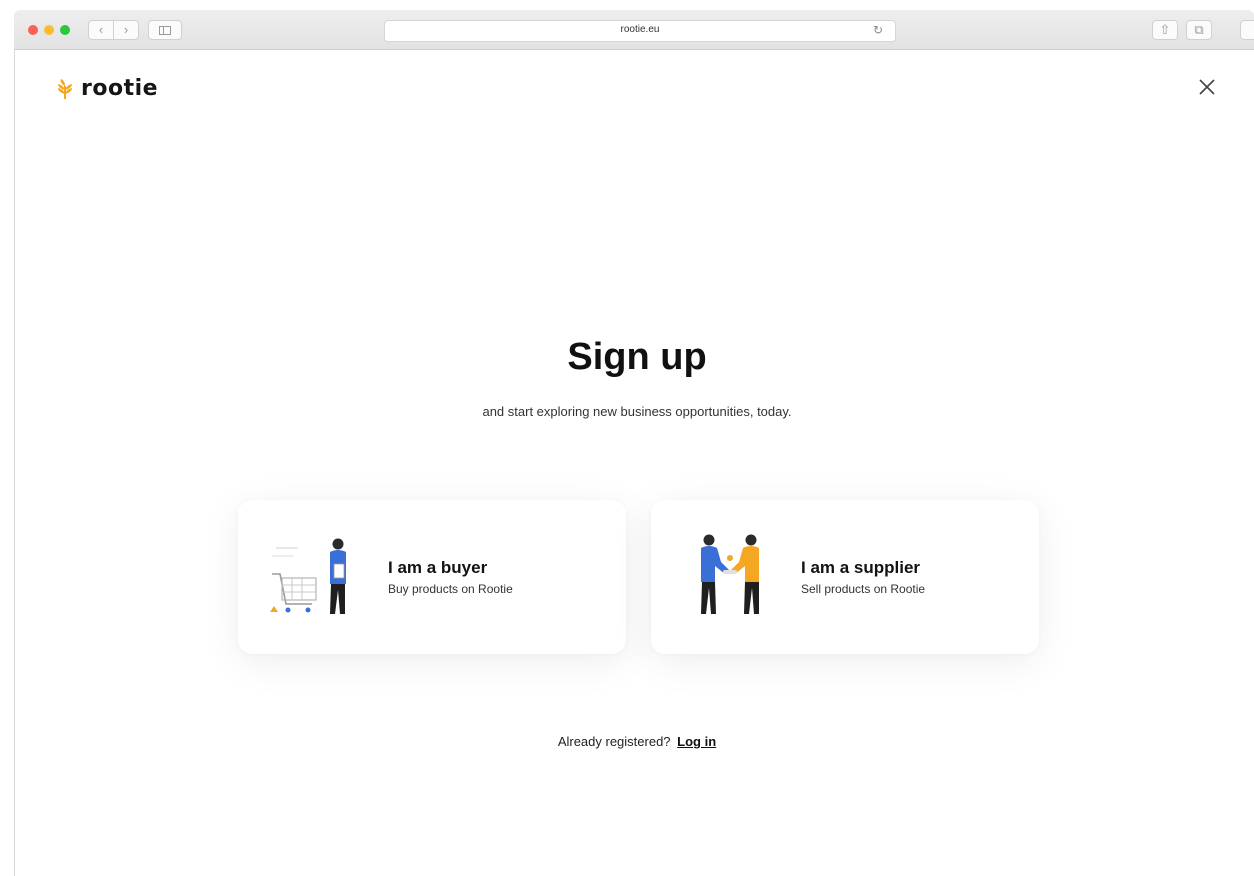 The image size is (1254, 876). What do you see at coordinates (614, 741) in the screenshot?
I see `already-registered-text: Already registered?` at bounding box center [614, 741].